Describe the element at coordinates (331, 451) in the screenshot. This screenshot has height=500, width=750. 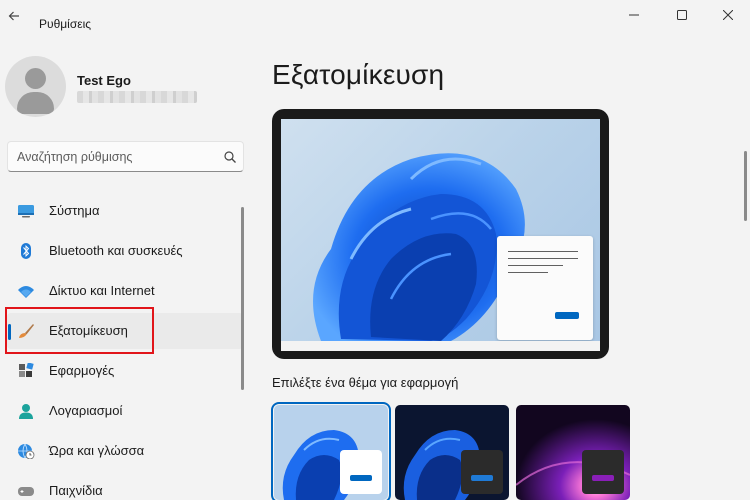
I see `theme-card-light` at that location.